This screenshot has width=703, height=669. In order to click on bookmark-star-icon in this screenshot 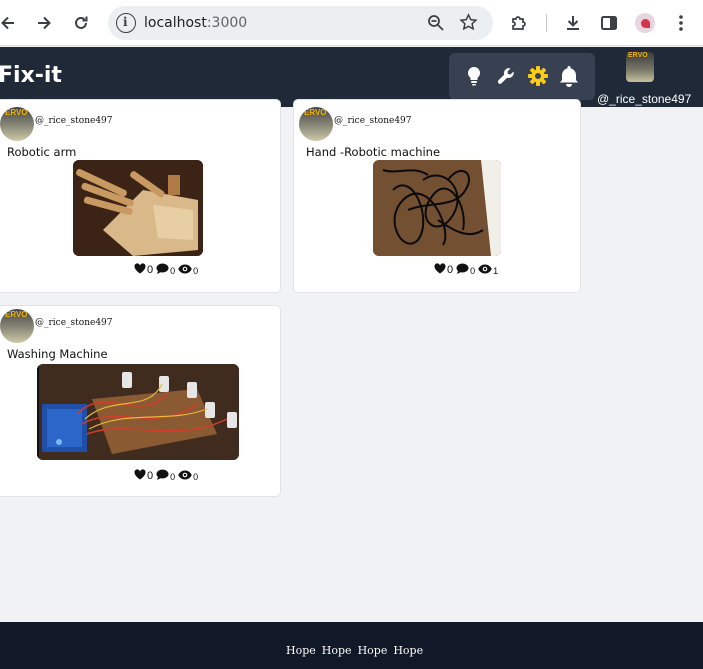, I will do `click(468, 25)`.